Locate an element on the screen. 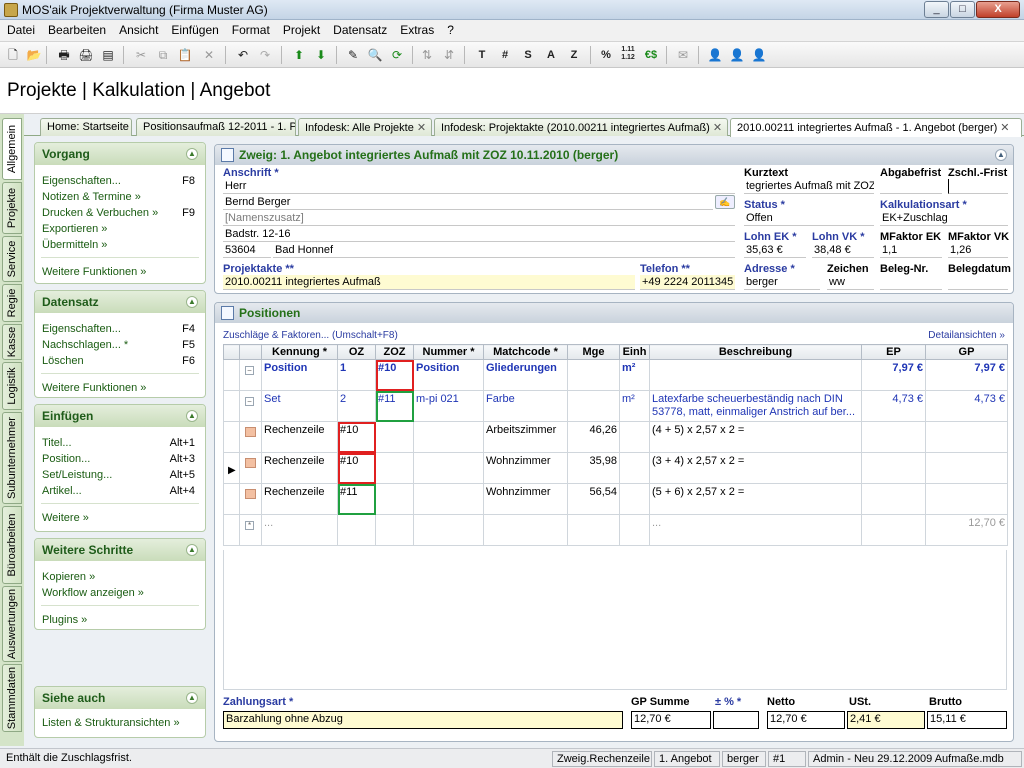 Image resolution: width=1024 pixels, height=768 pixels. oz-cell: #10 is located at coordinates (356, 468).